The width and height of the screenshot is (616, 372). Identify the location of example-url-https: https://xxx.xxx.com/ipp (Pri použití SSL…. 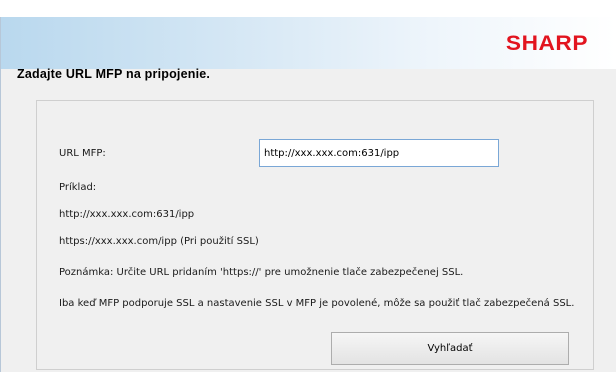
(159, 241).